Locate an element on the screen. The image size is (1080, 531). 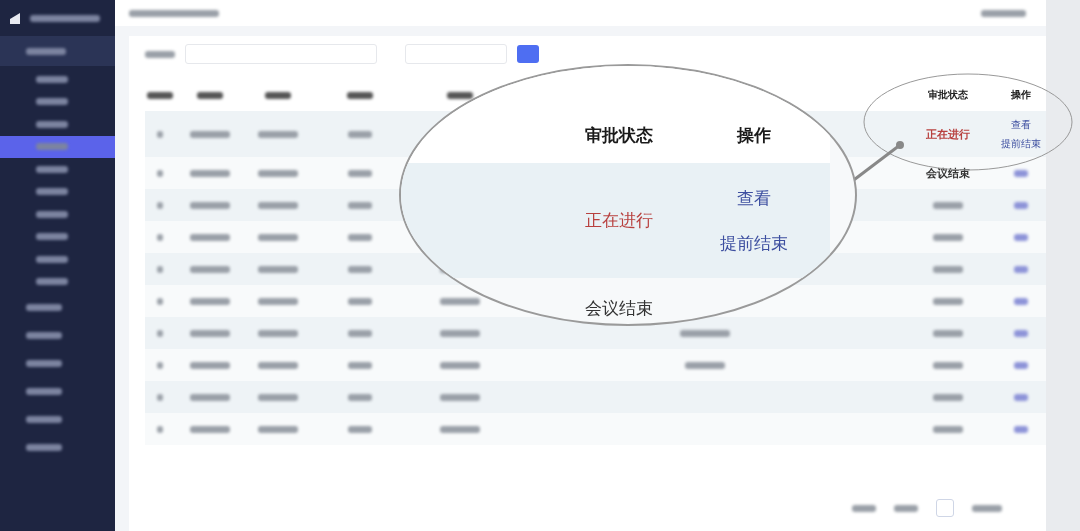
logo-icon is located at coordinates (15, 18).